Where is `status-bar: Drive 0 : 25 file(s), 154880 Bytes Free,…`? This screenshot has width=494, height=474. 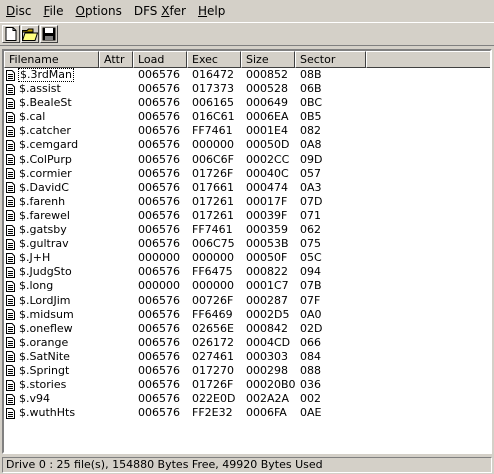
status-bar: Drive 0 : 25 file(s), 154880 Bytes Free,… is located at coordinates (247, 465).